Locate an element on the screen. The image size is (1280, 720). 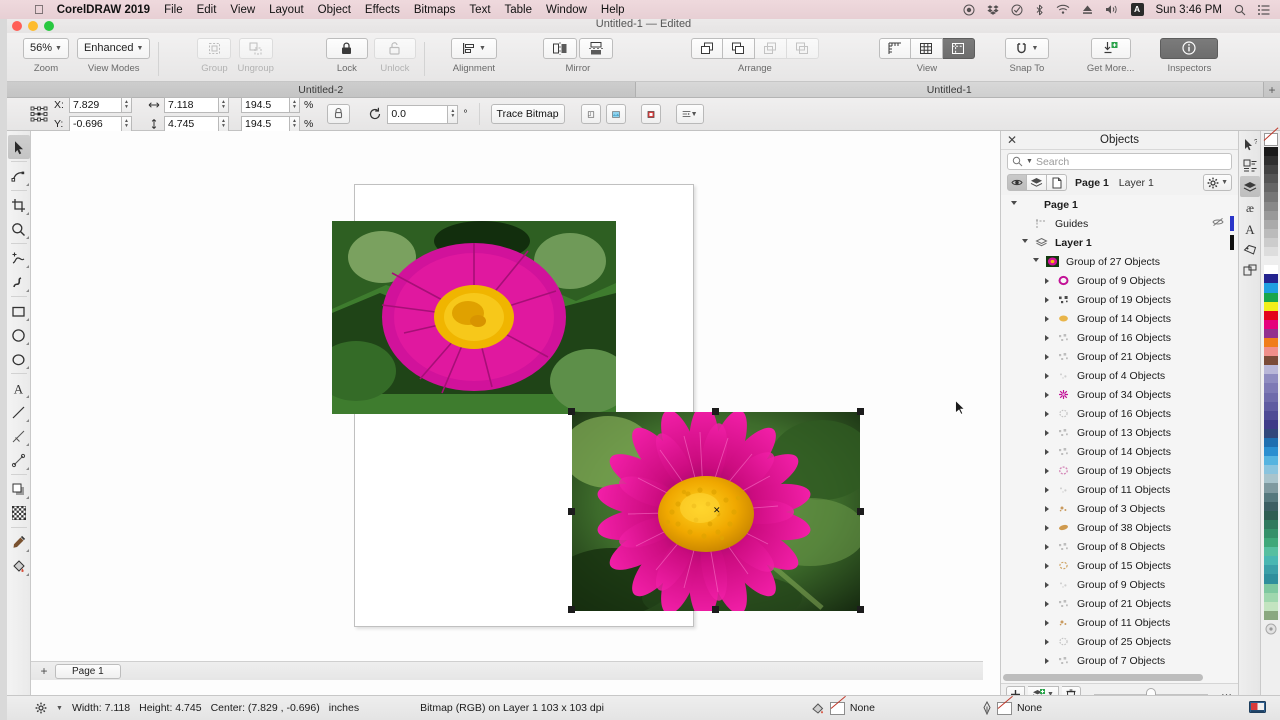
keyboard-input-badge: A is located at coordinates (1137, 9).